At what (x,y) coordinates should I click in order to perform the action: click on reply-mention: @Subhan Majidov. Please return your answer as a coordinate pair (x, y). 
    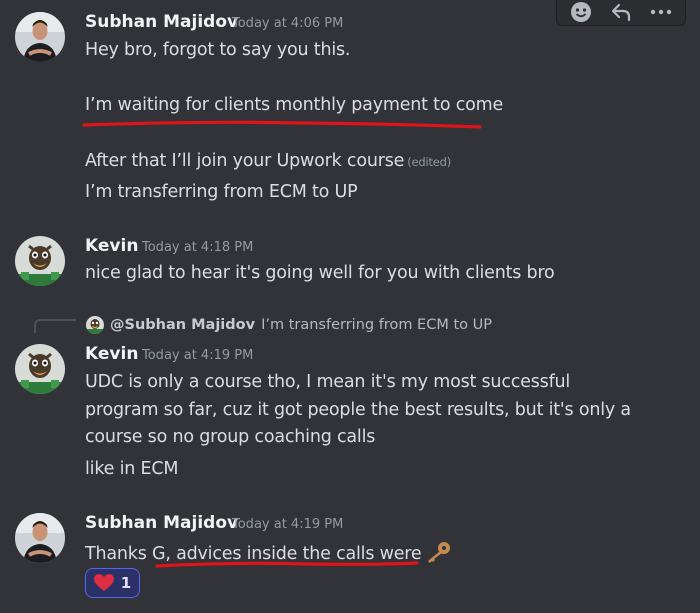
    Looking at the image, I should click on (182, 325).